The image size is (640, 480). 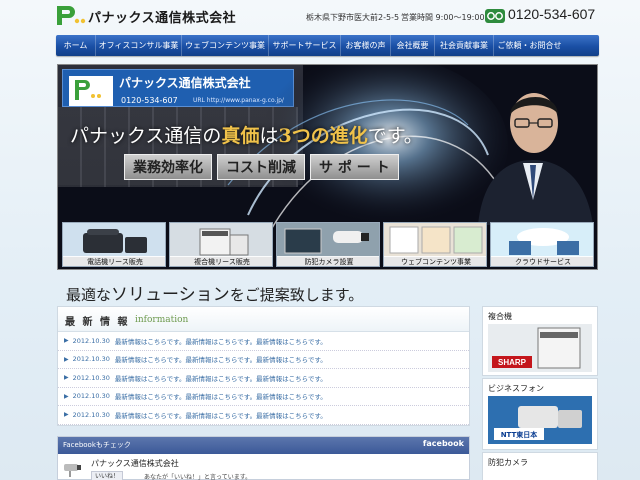 What do you see at coordinates (240, 136) in the screenshot?
I see `headline-emphasis: 真価` at bounding box center [240, 136].